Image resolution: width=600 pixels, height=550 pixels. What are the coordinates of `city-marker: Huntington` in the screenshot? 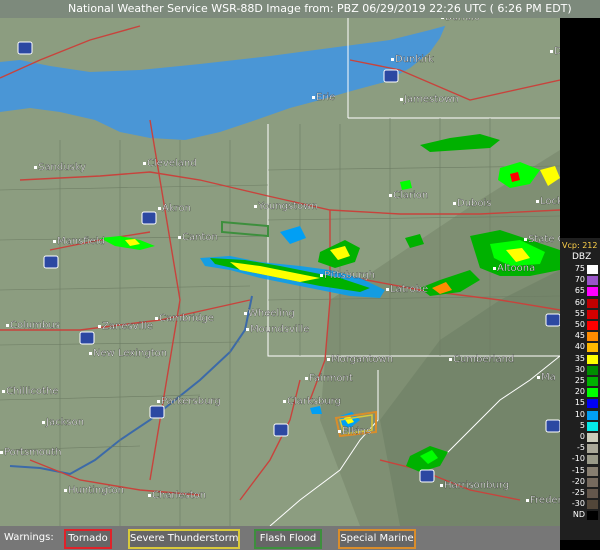 It's located at (94, 490).